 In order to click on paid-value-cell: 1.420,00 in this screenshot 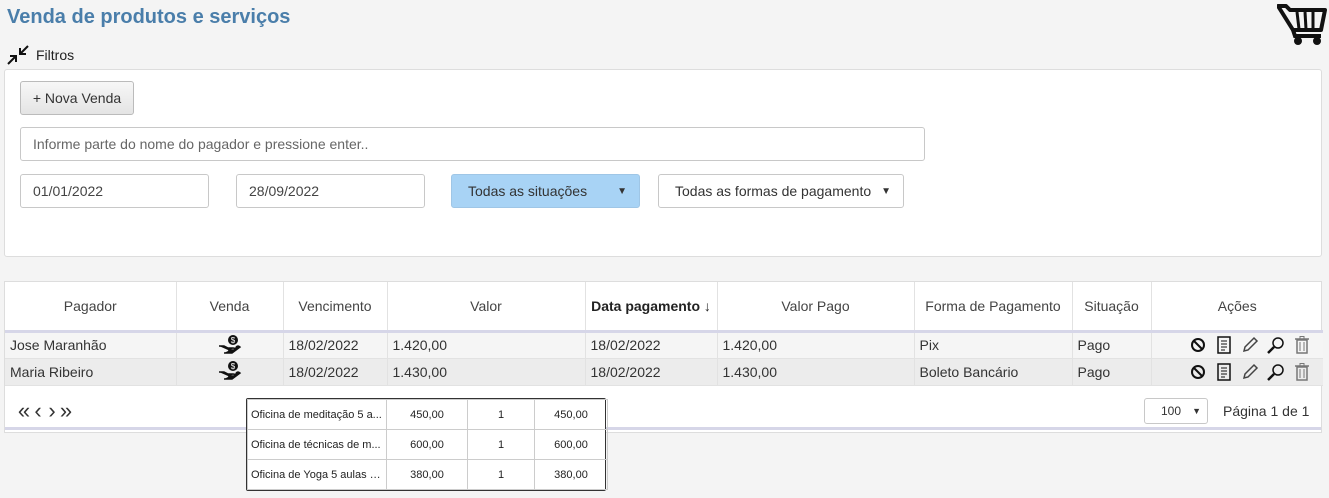, I will do `click(816, 345)`.